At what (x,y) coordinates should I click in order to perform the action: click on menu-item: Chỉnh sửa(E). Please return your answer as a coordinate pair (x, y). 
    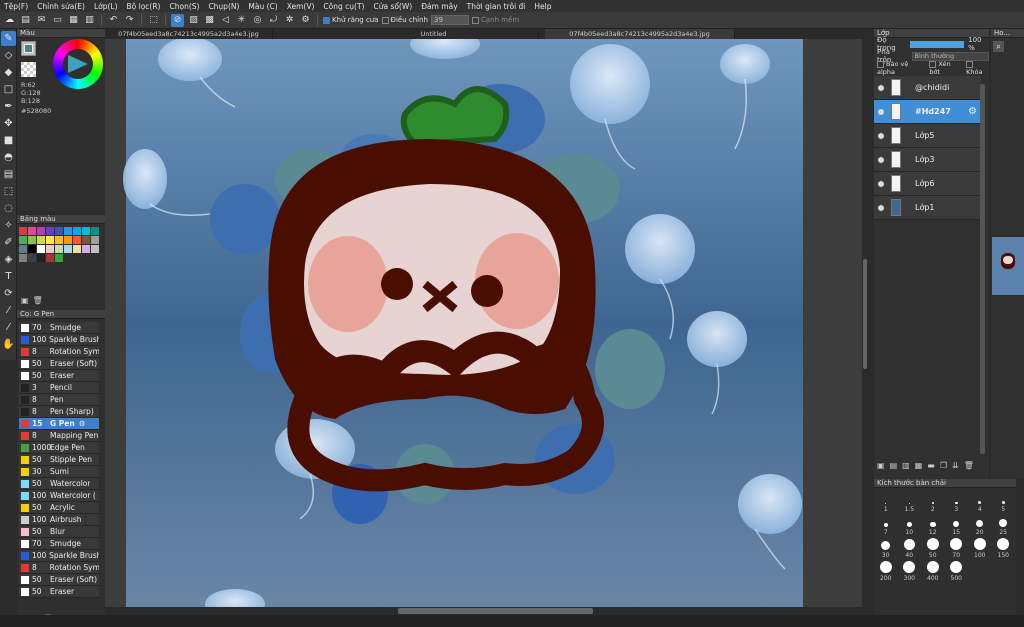
    Looking at the image, I should click on (61, 6).